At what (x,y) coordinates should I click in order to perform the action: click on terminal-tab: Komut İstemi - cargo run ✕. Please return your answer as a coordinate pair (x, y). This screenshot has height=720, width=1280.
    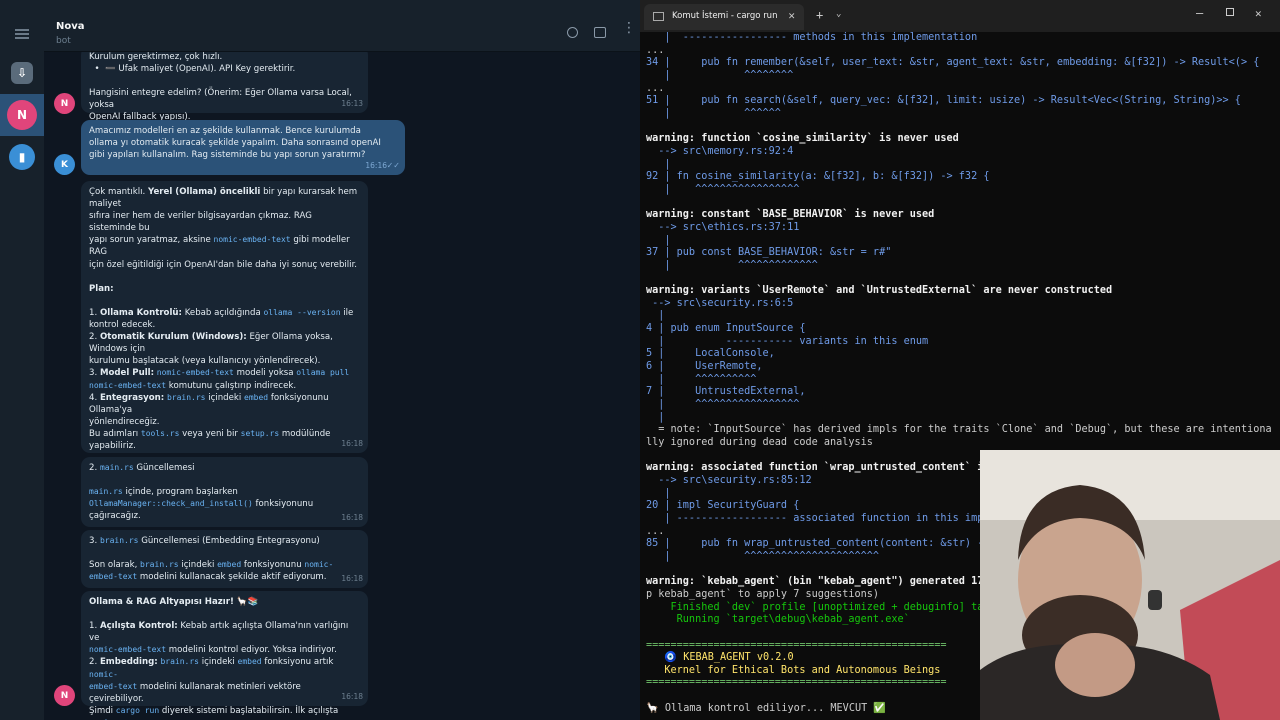
    Looking at the image, I should click on (724, 17).